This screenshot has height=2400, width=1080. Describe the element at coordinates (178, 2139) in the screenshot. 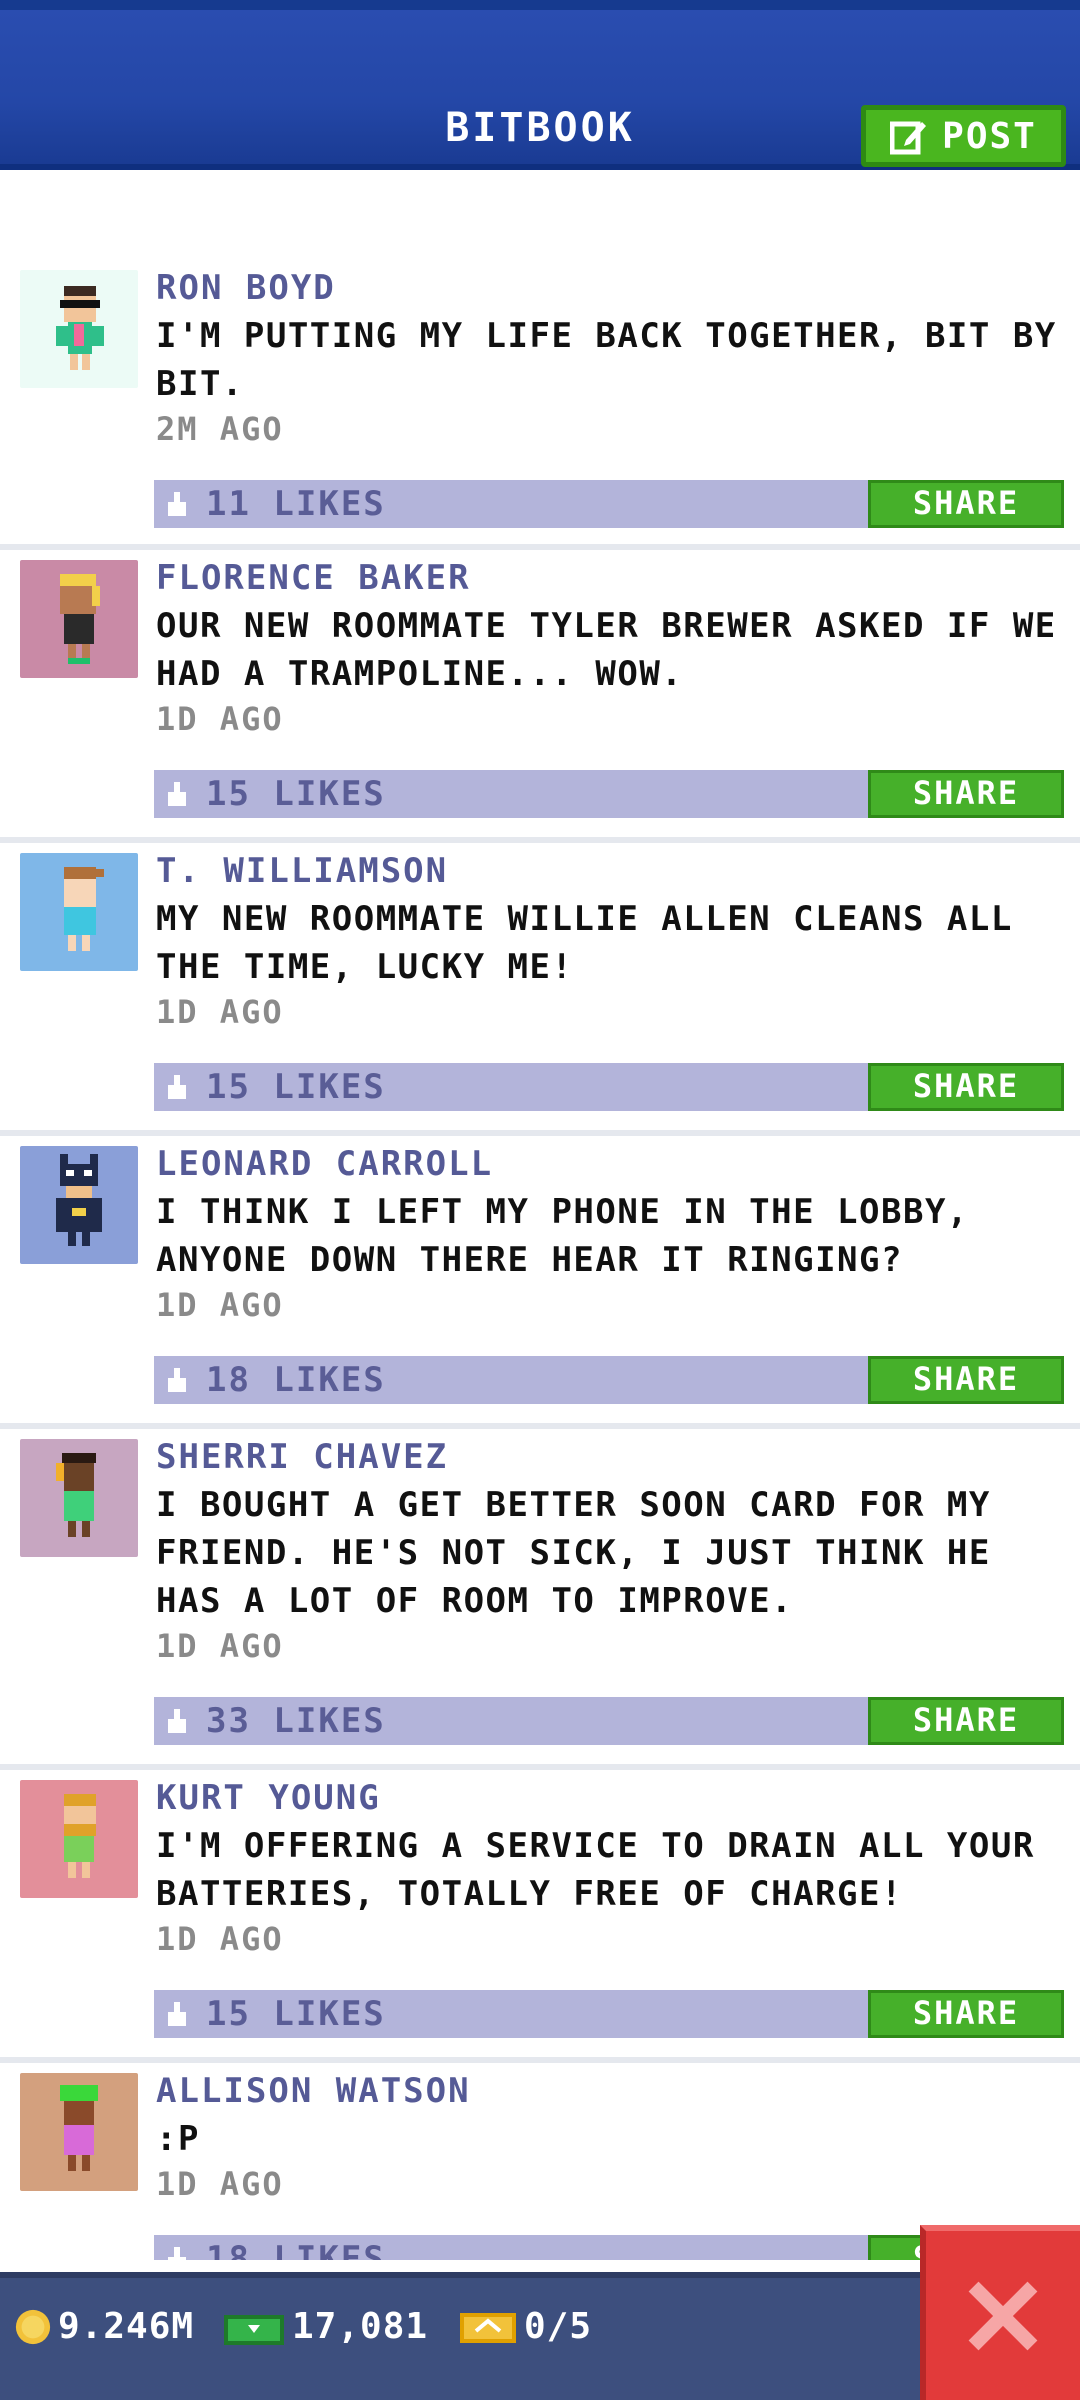

I see `post-text: :P` at that location.